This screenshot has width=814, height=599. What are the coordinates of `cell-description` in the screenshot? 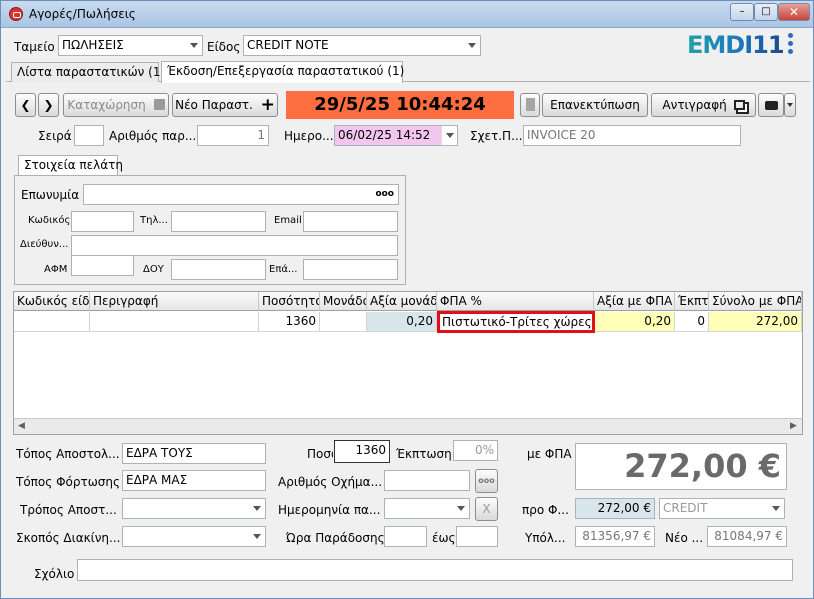 It's located at (174, 322).